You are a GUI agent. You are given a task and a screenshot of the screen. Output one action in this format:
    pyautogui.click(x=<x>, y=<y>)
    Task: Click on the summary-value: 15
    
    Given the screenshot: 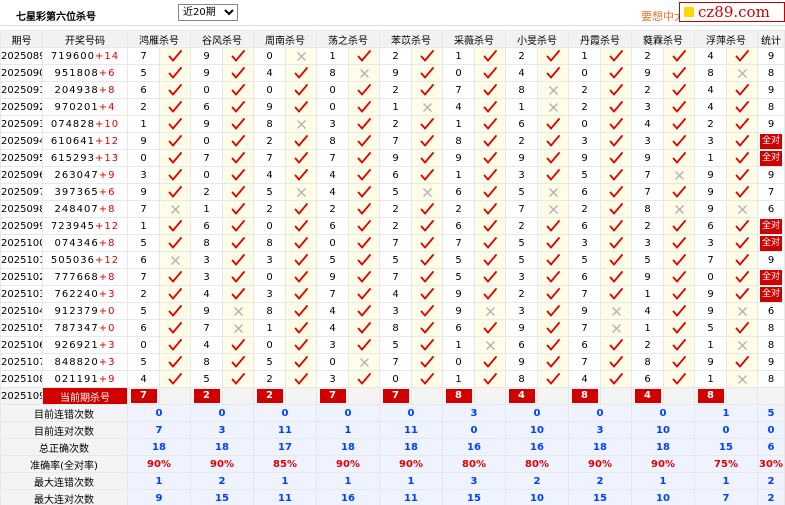 What is the action you would take?
    pyautogui.click(x=222, y=497)
    